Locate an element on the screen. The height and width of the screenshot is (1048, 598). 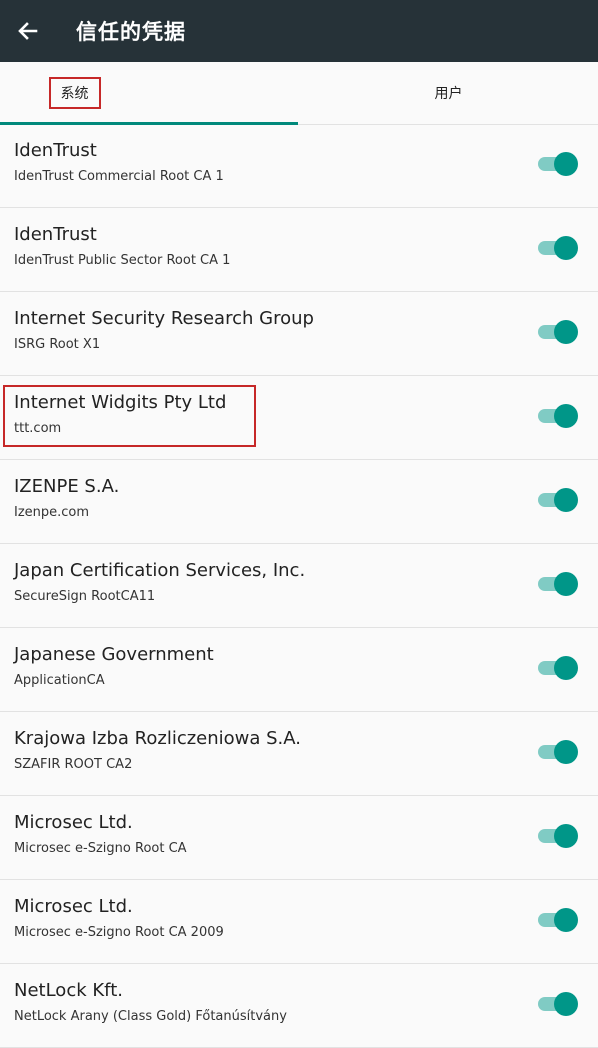
cert-subtitle: Microsec e-Szigno Root CA is located at coordinates (100, 848).